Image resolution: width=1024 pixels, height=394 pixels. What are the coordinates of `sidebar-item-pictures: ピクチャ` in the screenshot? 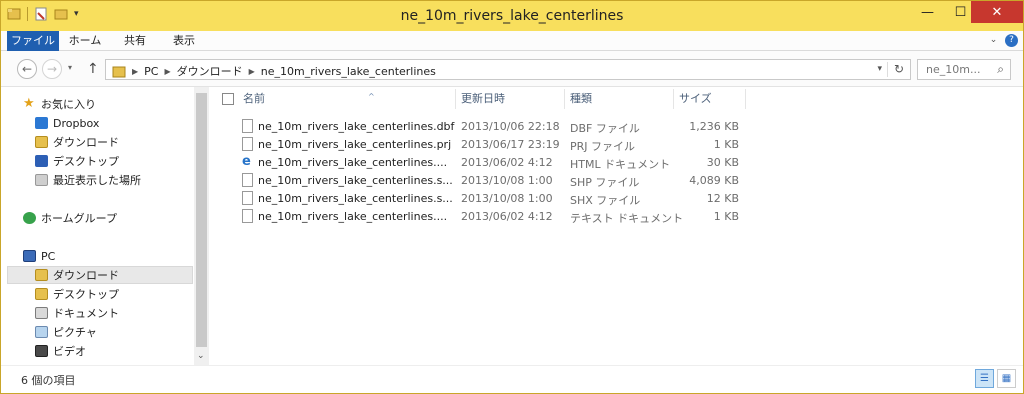 It's located at (114, 332).